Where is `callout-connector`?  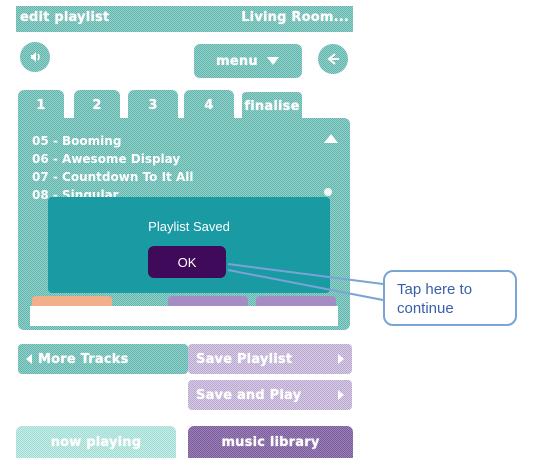 callout-connector is located at coordinates (305, 282).